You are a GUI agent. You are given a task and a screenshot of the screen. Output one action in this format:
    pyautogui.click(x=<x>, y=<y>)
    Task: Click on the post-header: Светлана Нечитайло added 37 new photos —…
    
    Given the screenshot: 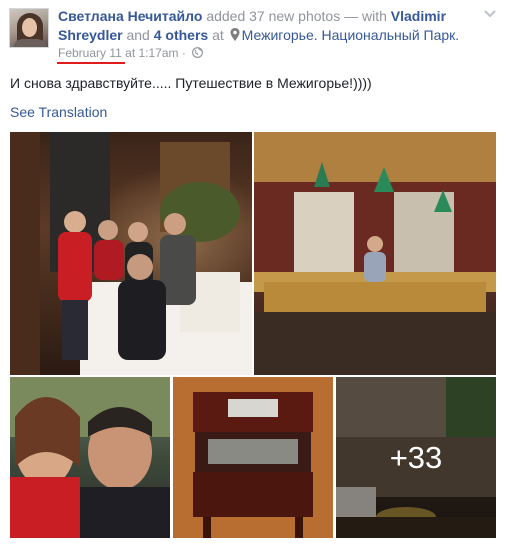 What is the action you would take?
    pyautogui.click(x=268, y=26)
    